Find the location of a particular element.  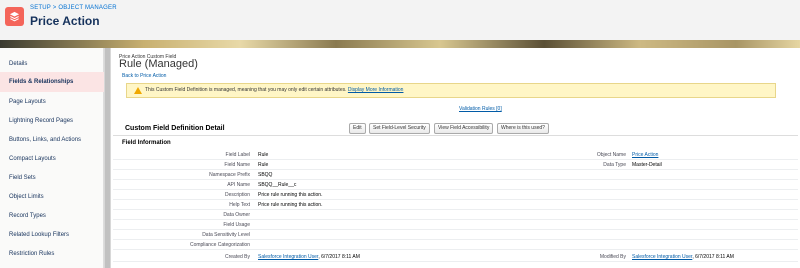

data-type-value: Master-Detail is located at coordinates (647, 165).